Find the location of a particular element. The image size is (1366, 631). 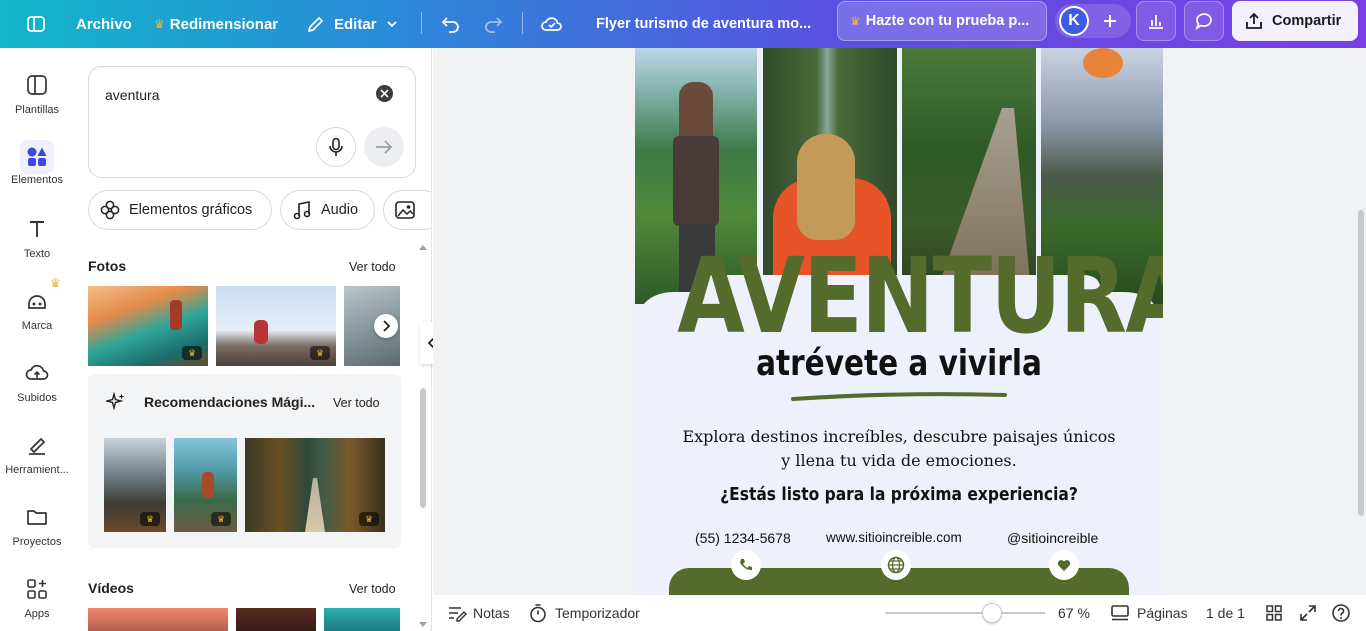

zoom-slider is located at coordinates (965, 613).